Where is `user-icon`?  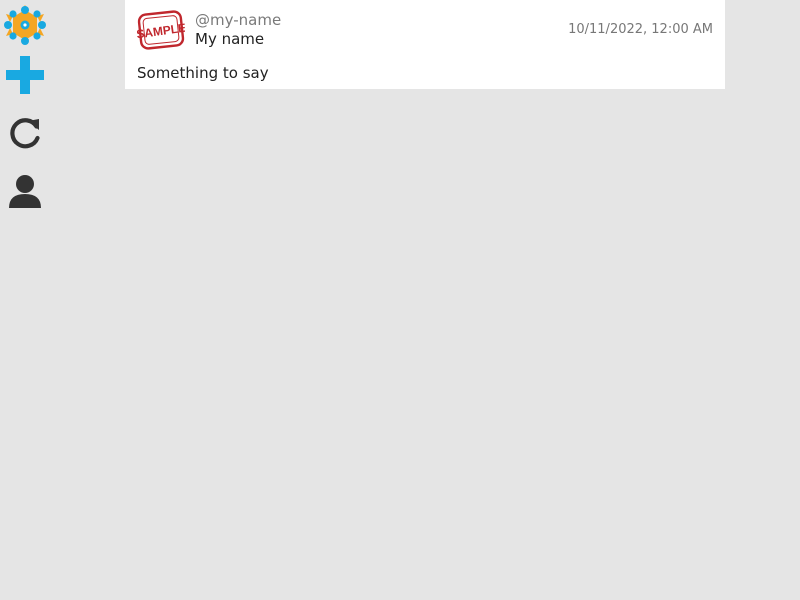
user-icon is located at coordinates (25, 191).